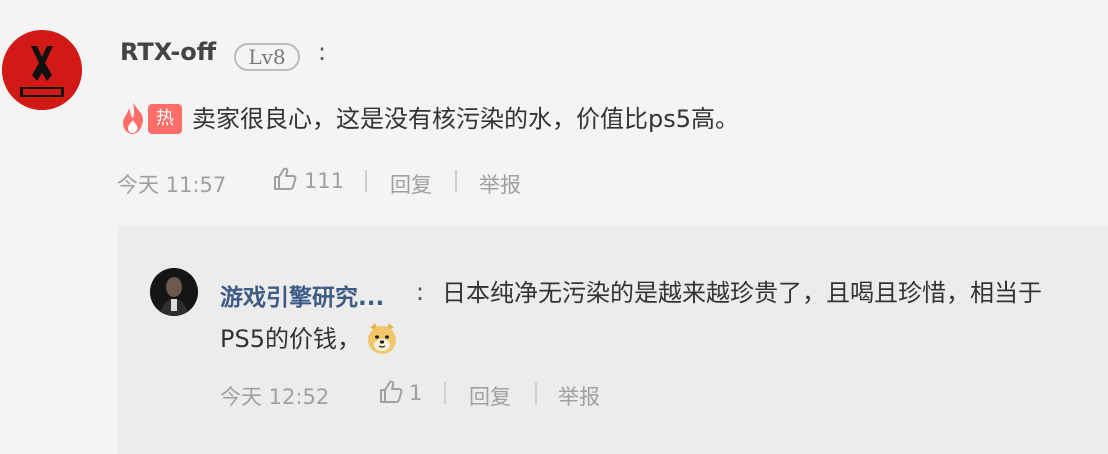 The image size is (1108, 454). I want to click on reply-text-line1: 日本纯净无污染的是越来越珍贵了，且喝且珍惜，相当于, so click(742, 293).